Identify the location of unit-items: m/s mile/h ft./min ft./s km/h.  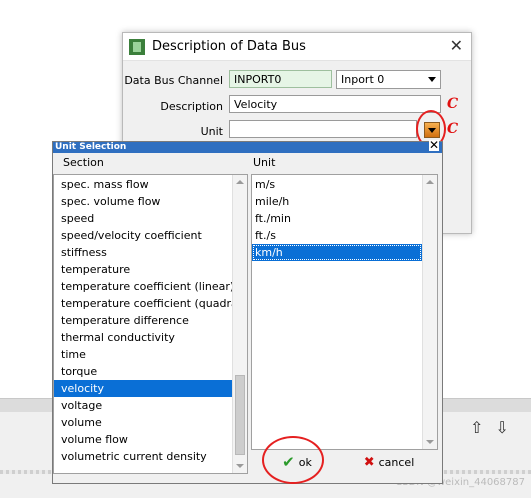
(344, 218).